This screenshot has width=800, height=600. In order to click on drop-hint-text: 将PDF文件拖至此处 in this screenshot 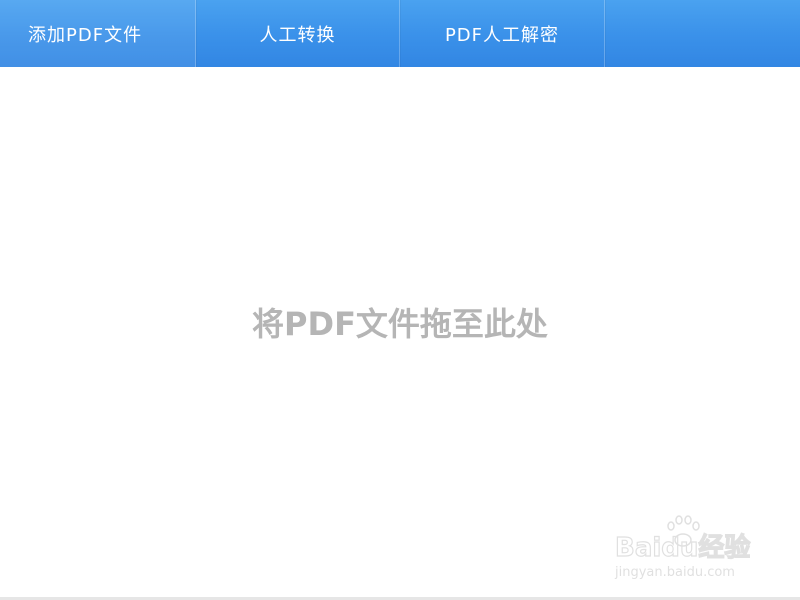, I will do `click(400, 324)`.